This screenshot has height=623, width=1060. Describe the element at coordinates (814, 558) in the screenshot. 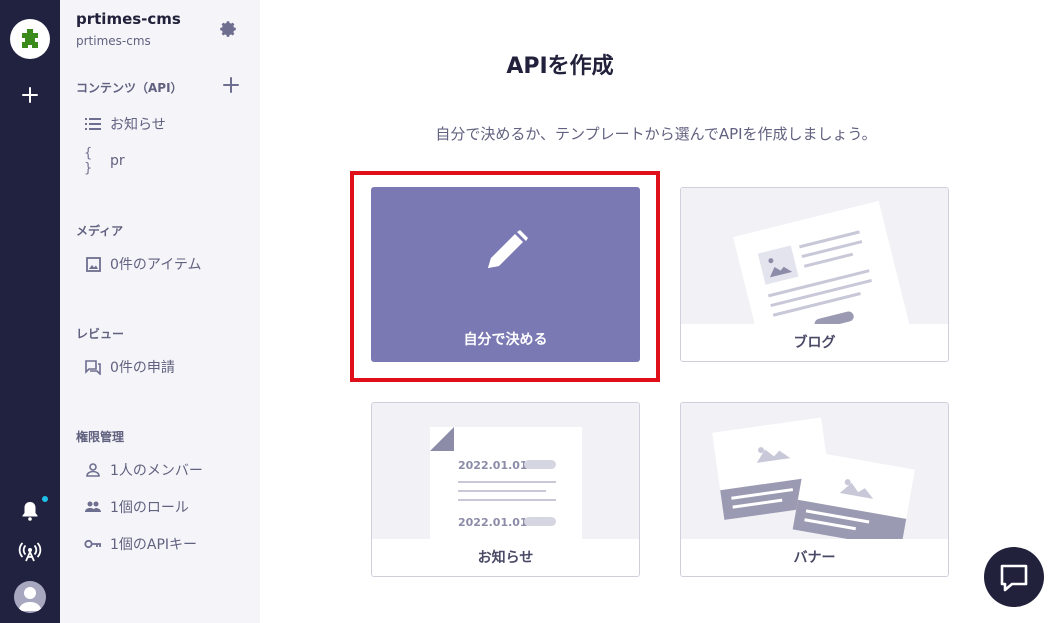

I see `card-label: バナー` at that location.